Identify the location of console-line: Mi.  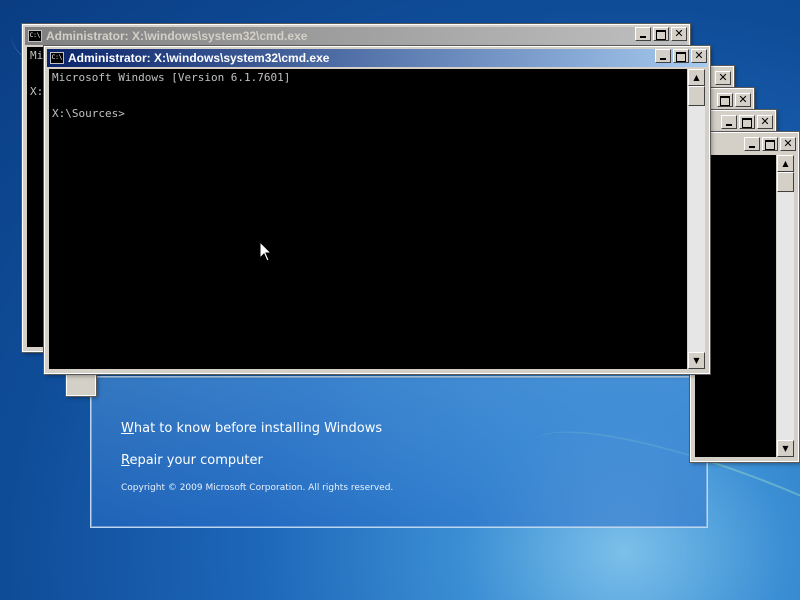
(37, 55).